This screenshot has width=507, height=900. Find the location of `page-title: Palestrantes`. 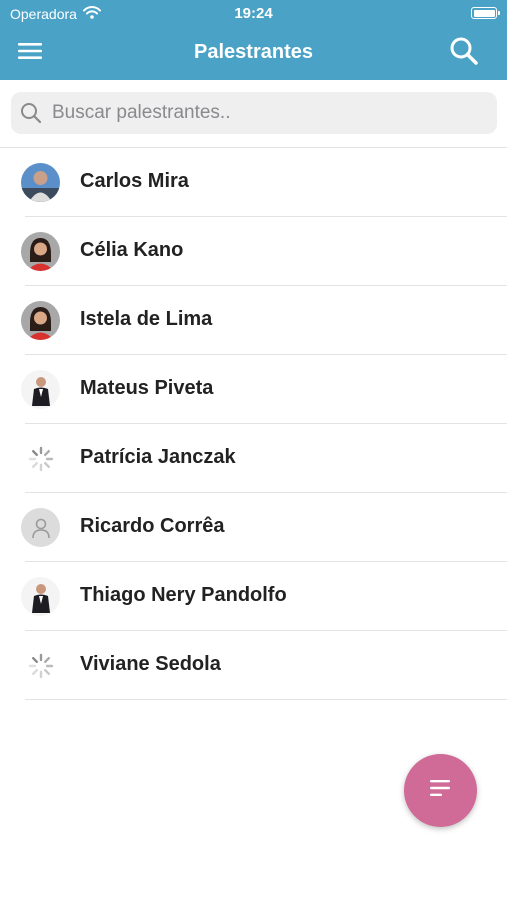

page-title: Palestrantes is located at coordinates (253, 52).